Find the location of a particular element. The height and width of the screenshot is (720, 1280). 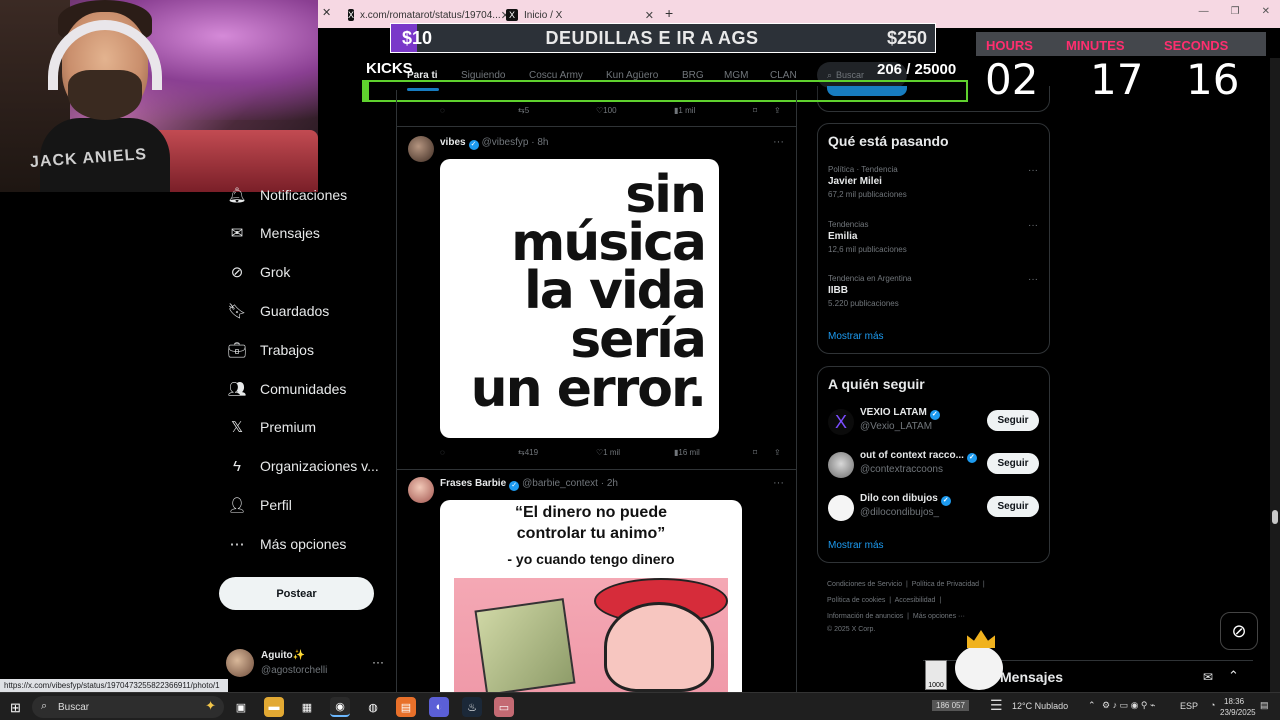

weather-text: 12°C Nublado is located at coordinates (1040, 706).